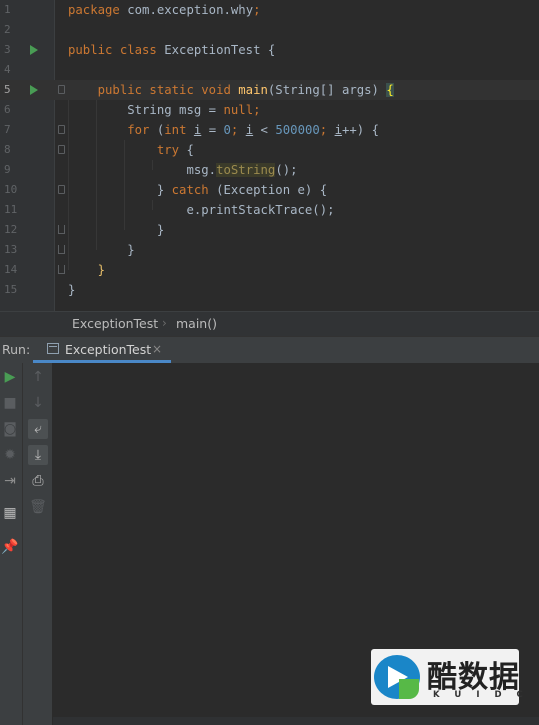 This screenshot has width=539, height=725. Describe the element at coordinates (38, 429) in the screenshot. I see `soft-wrap-icon: ⤶` at that location.